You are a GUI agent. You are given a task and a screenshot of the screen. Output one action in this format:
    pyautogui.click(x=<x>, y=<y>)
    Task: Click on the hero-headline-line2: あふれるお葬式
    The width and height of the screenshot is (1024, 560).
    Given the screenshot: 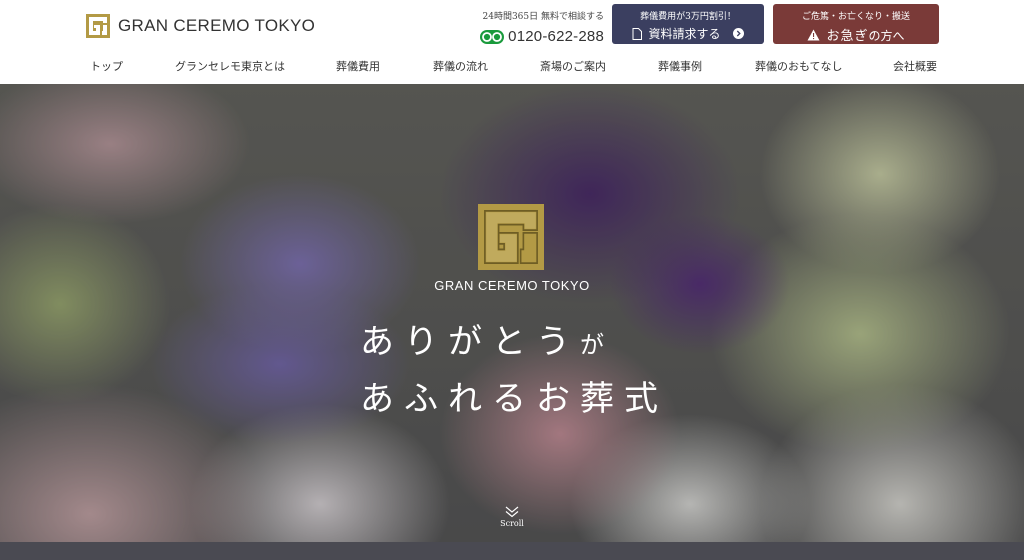 What is the action you would take?
    pyautogui.click(x=514, y=399)
    